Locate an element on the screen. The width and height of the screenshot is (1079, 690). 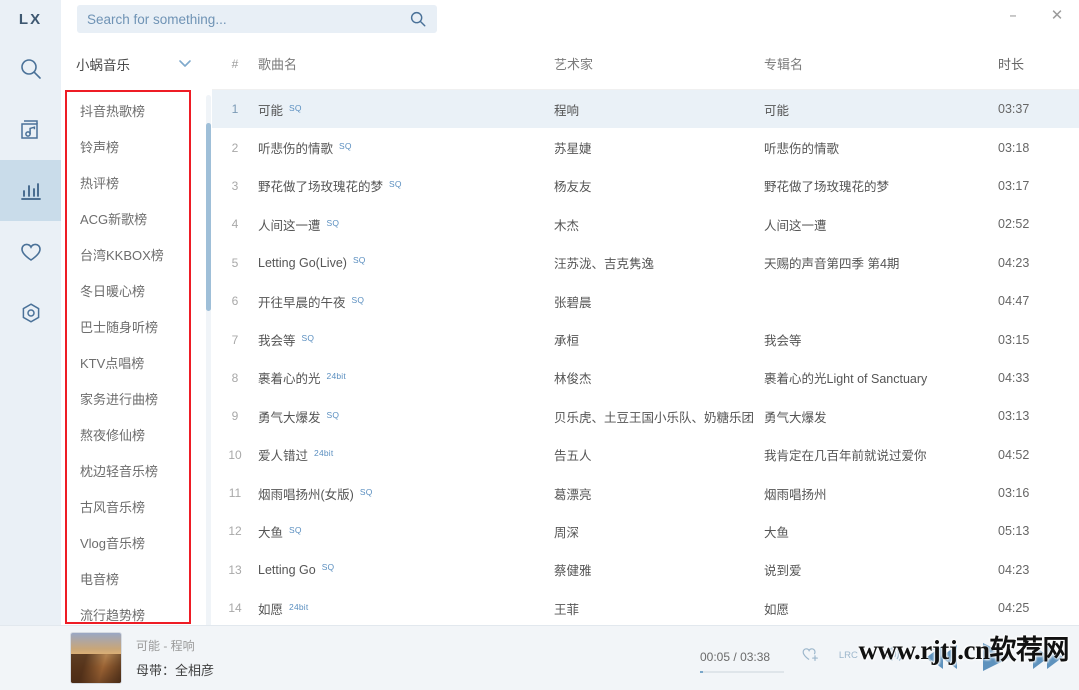
row-index: 6 is located at coordinates (235, 301).